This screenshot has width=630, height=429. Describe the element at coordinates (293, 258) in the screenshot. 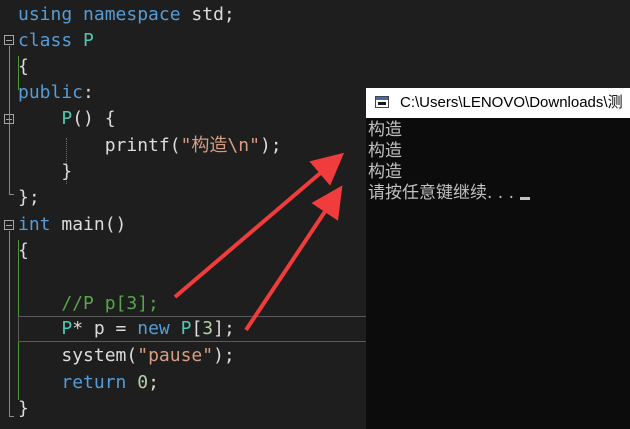

I see `red-arrow` at that location.